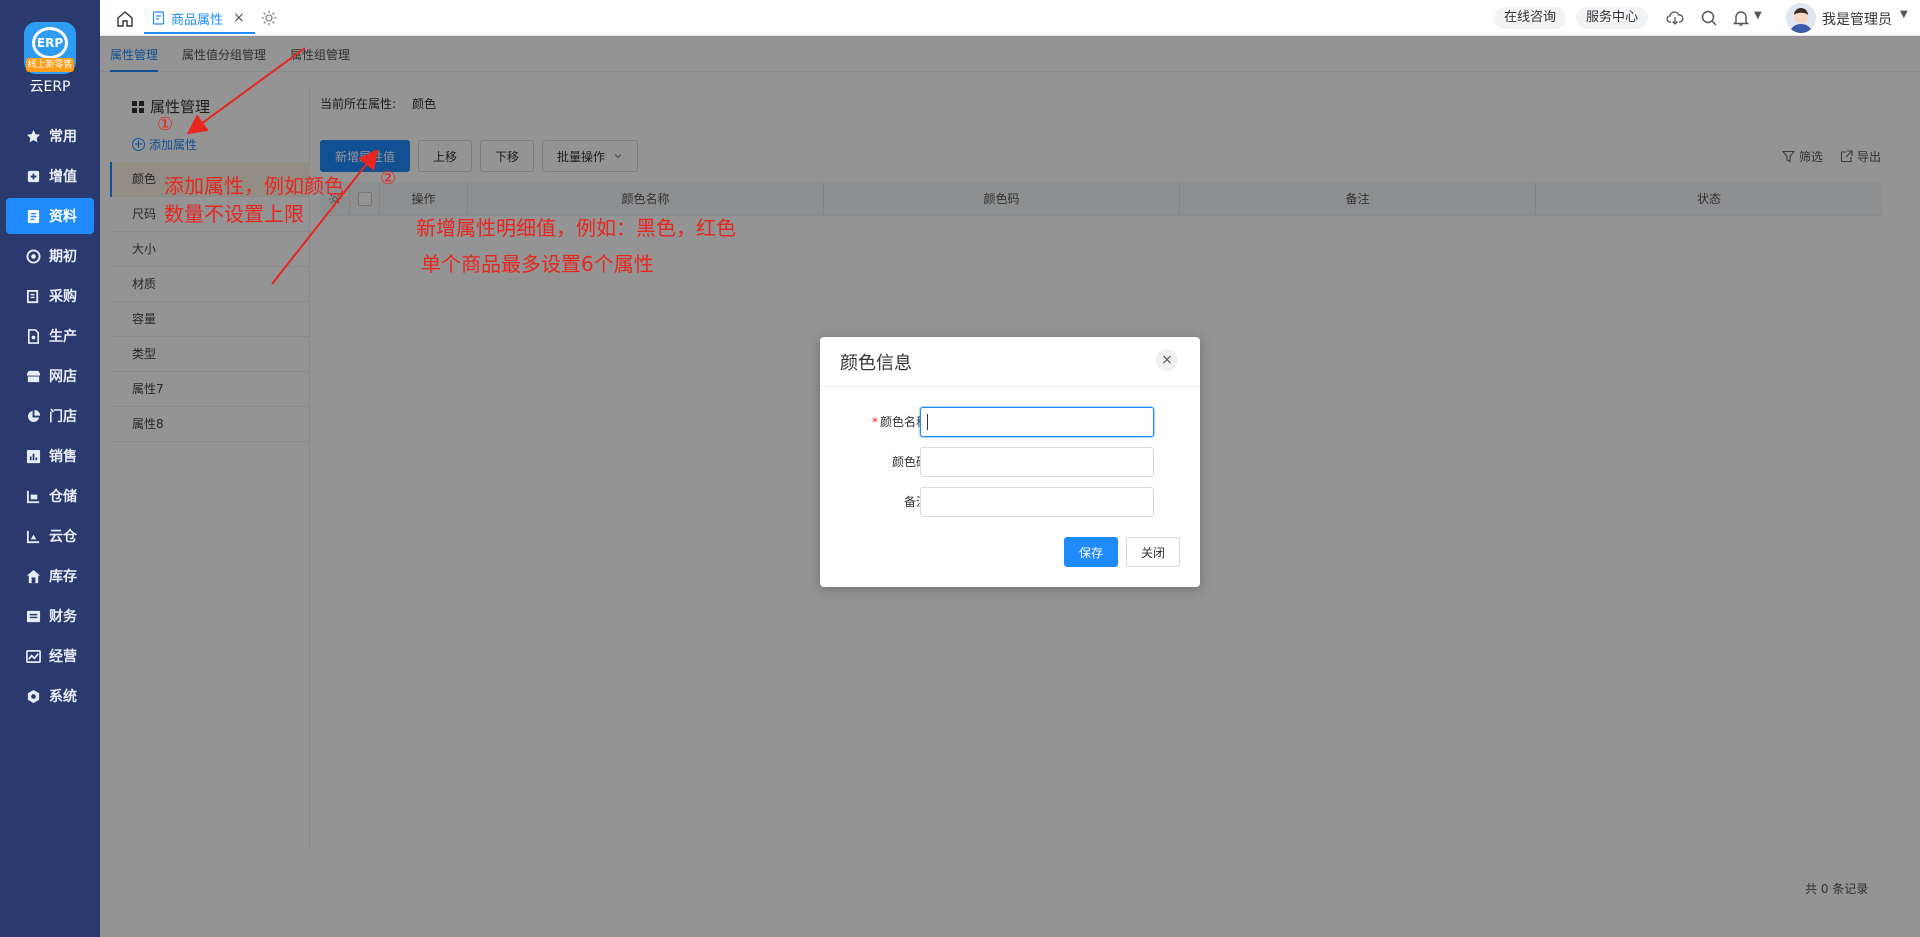  What do you see at coordinates (234, 214) in the screenshot?
I see `annotation-note-1-line-2: 数量不设置上限` at bounding box center [234, 214].